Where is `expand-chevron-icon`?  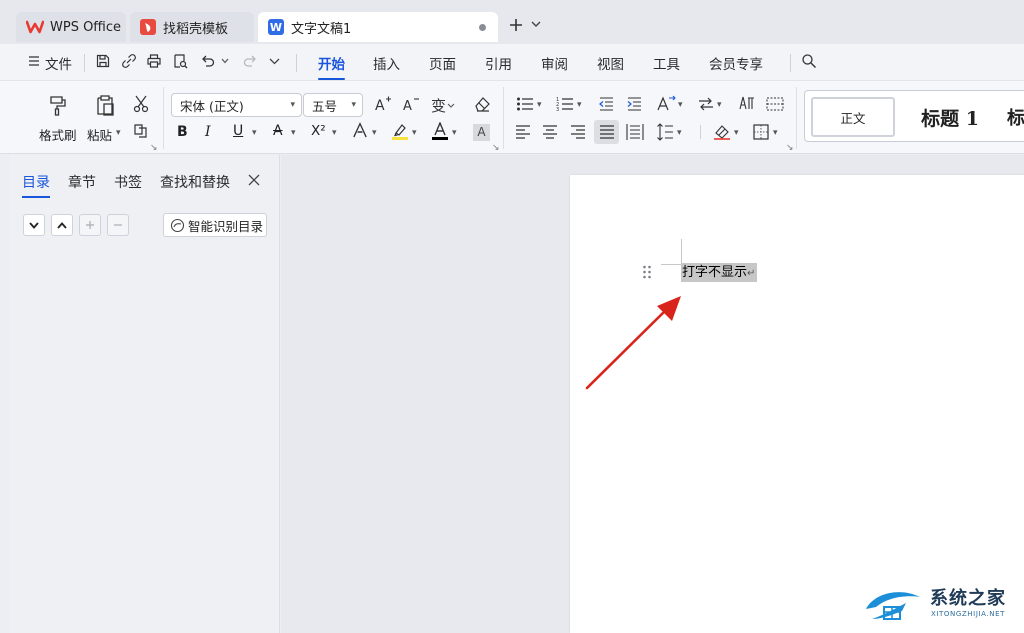
expand-chevron-icon is located at coordinates (62, 225).